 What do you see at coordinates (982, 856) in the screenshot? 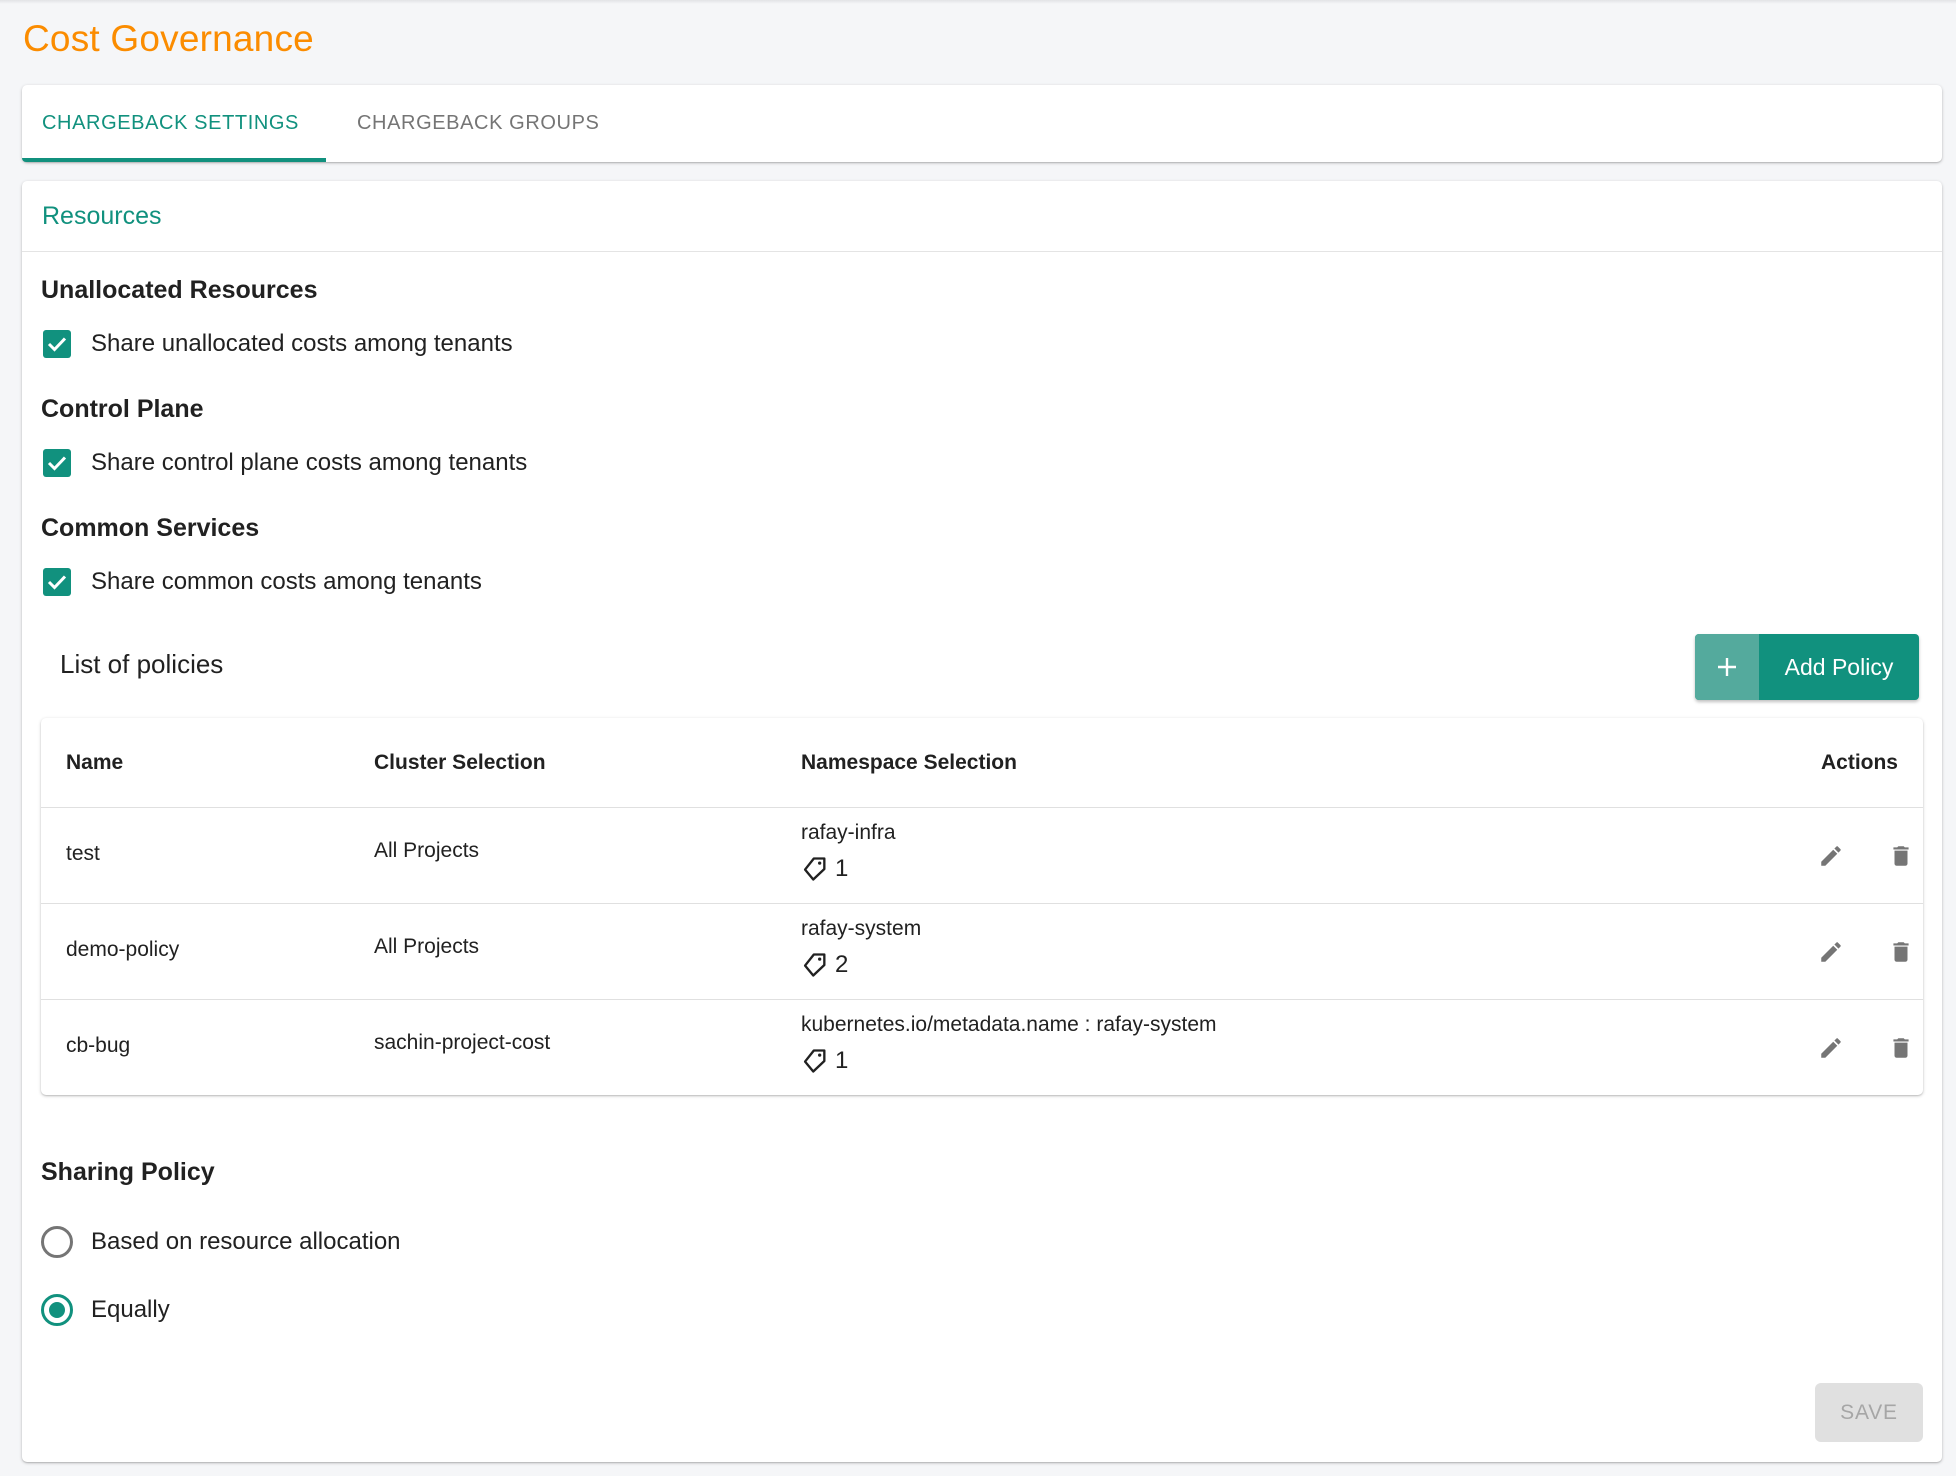
I see `table-row: test All Projects rafay-infra 1` at bounding box center [982, 856].